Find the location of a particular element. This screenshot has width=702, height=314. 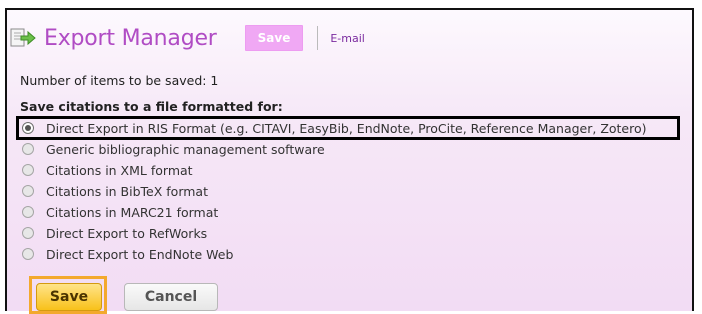

option-marc21: Citations in MARC21 format is located at coordinates (120, 212).